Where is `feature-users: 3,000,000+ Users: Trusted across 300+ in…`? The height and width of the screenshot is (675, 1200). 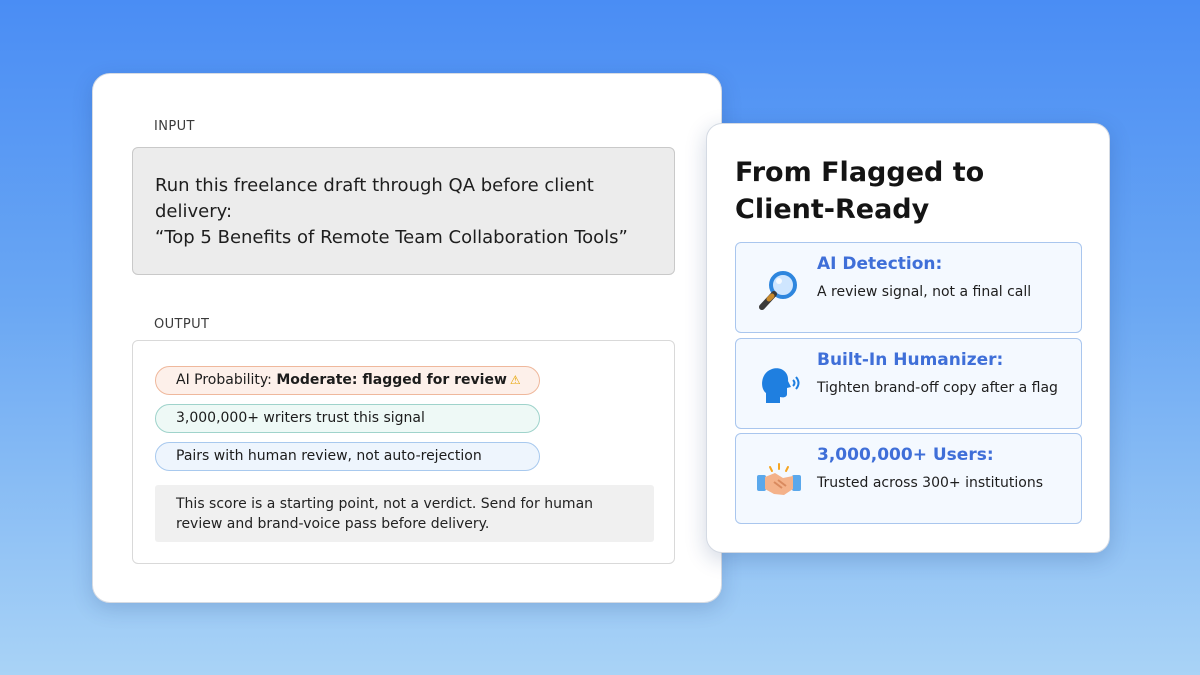 feature-users: 3,000,000+ Users: Trusted across 300+ in… is located at coordinates (908, 478).